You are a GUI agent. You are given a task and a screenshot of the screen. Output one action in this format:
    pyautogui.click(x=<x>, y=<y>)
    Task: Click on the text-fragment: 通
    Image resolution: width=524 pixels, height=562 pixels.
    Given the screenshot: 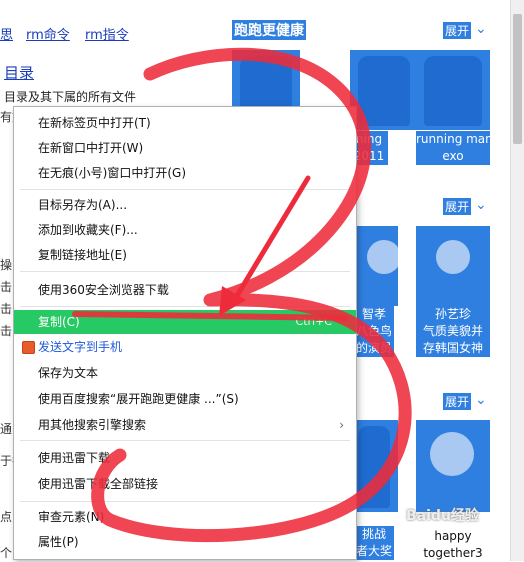 What is the action you would take?
    pyautogui.click(x=6, y=429)
    